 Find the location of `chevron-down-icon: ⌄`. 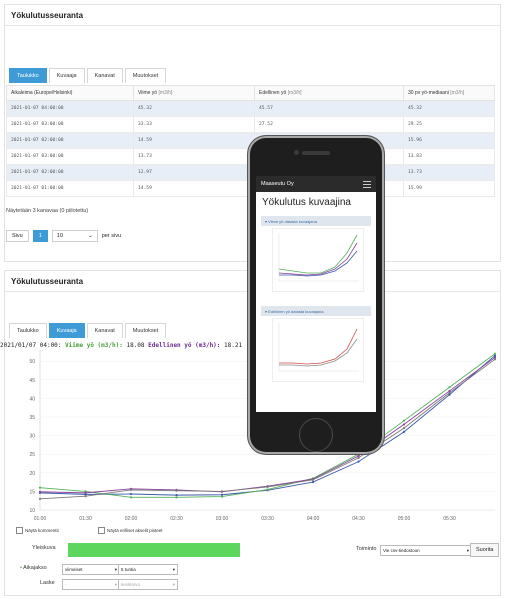

chevron-down-icon: ⌄ is located at coordinates (90, 236).